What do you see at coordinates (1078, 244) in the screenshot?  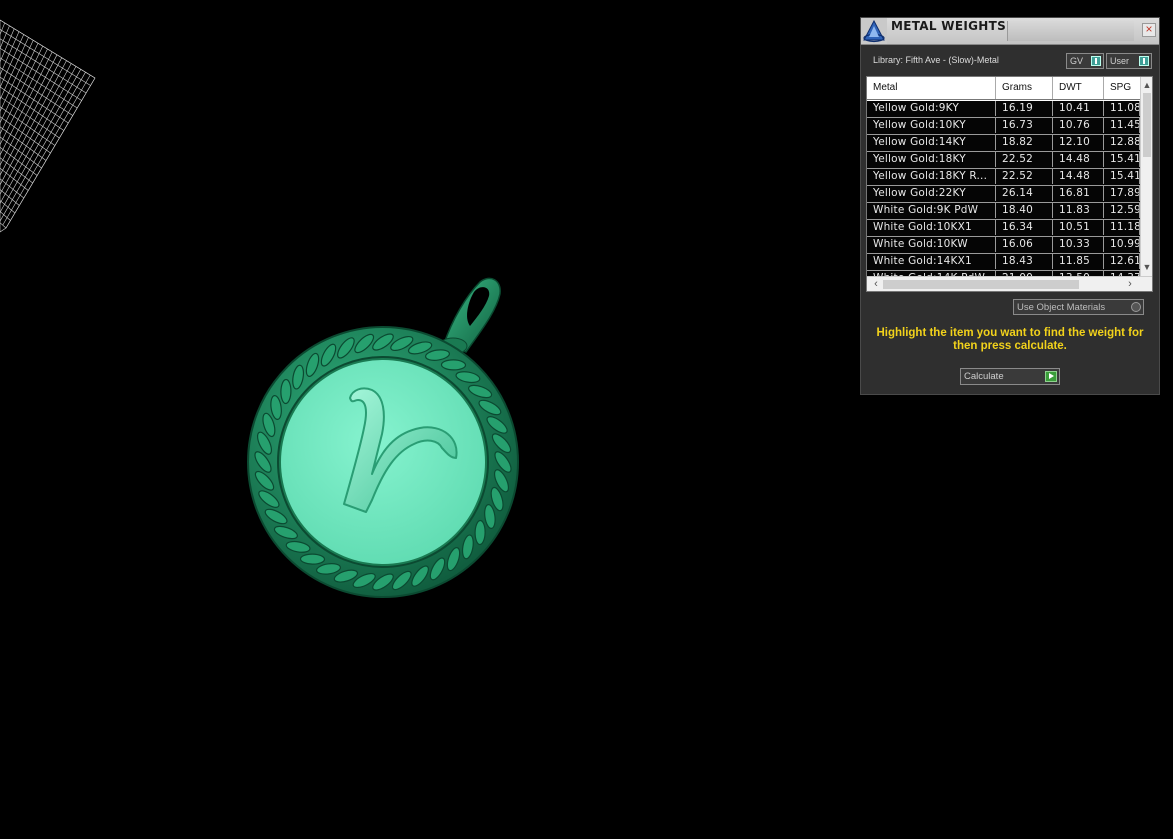 I see `cell-dwt: 10.33` at bounding box center [1078, 244].